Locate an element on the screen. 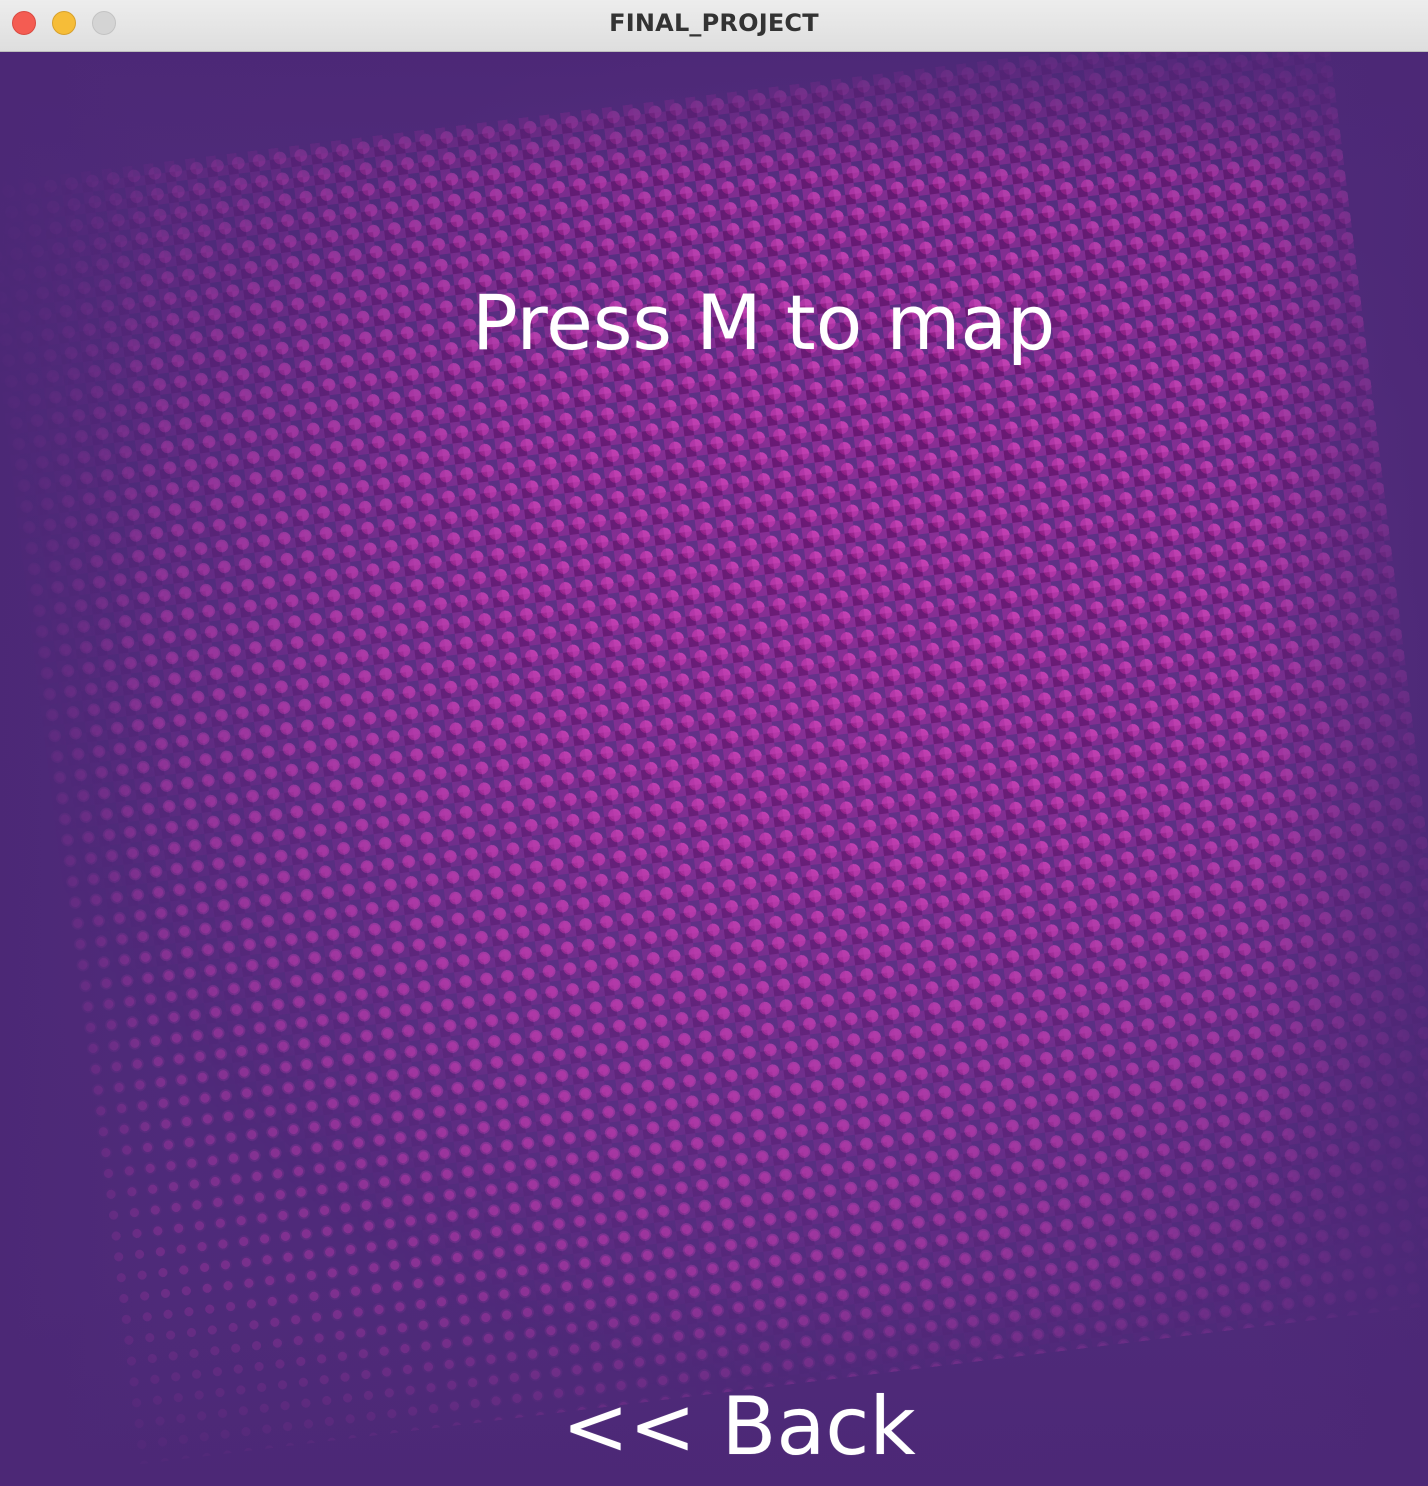 The width and height of the screenshot is (1428, 1486). window-title: FINAL_PROJECT is located at coordinates (714, 23).